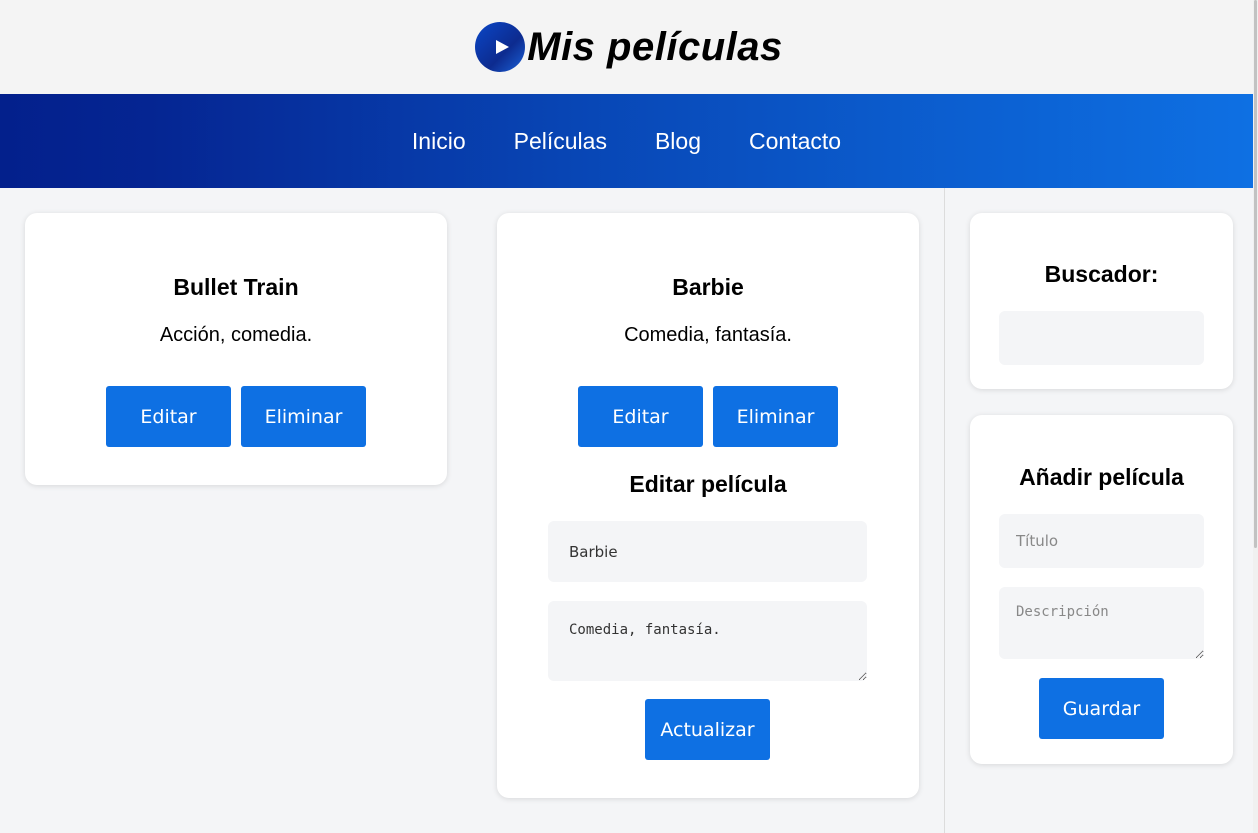  What do you see at coordinates (236, 287) in the screenshot?
I see `movie-title: Bullet Train` at bounding box center [236, 287].